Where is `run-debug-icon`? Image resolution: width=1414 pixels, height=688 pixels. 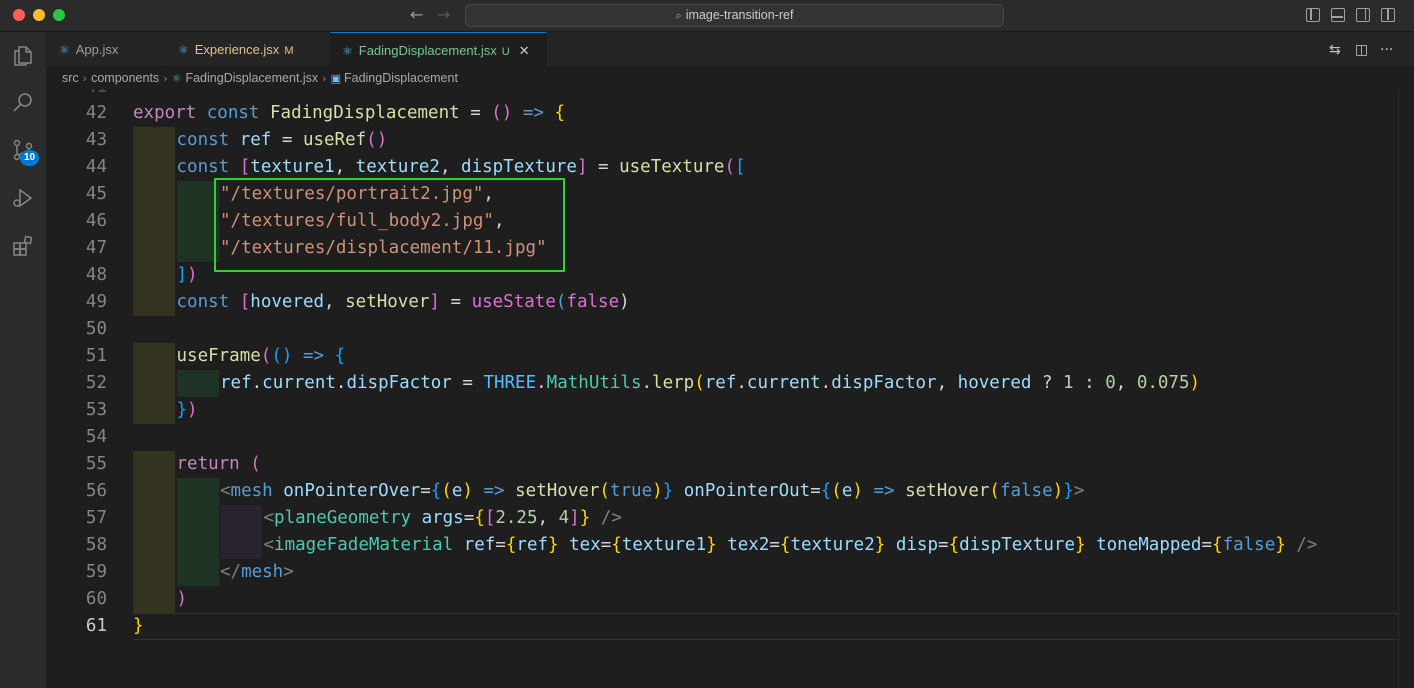 run-debug-icon is located at coordinates (23, 198).